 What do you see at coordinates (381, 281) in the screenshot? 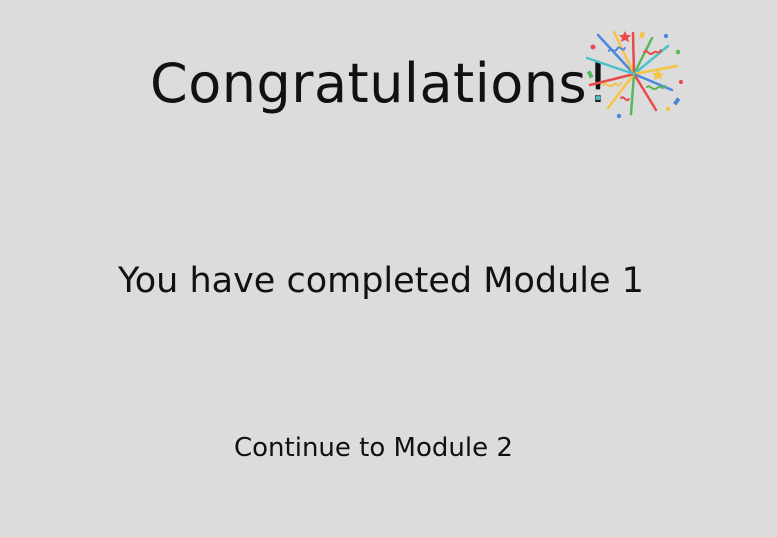
I see `completion-message: You have completed Module 1` at bounding box center [381, 281].